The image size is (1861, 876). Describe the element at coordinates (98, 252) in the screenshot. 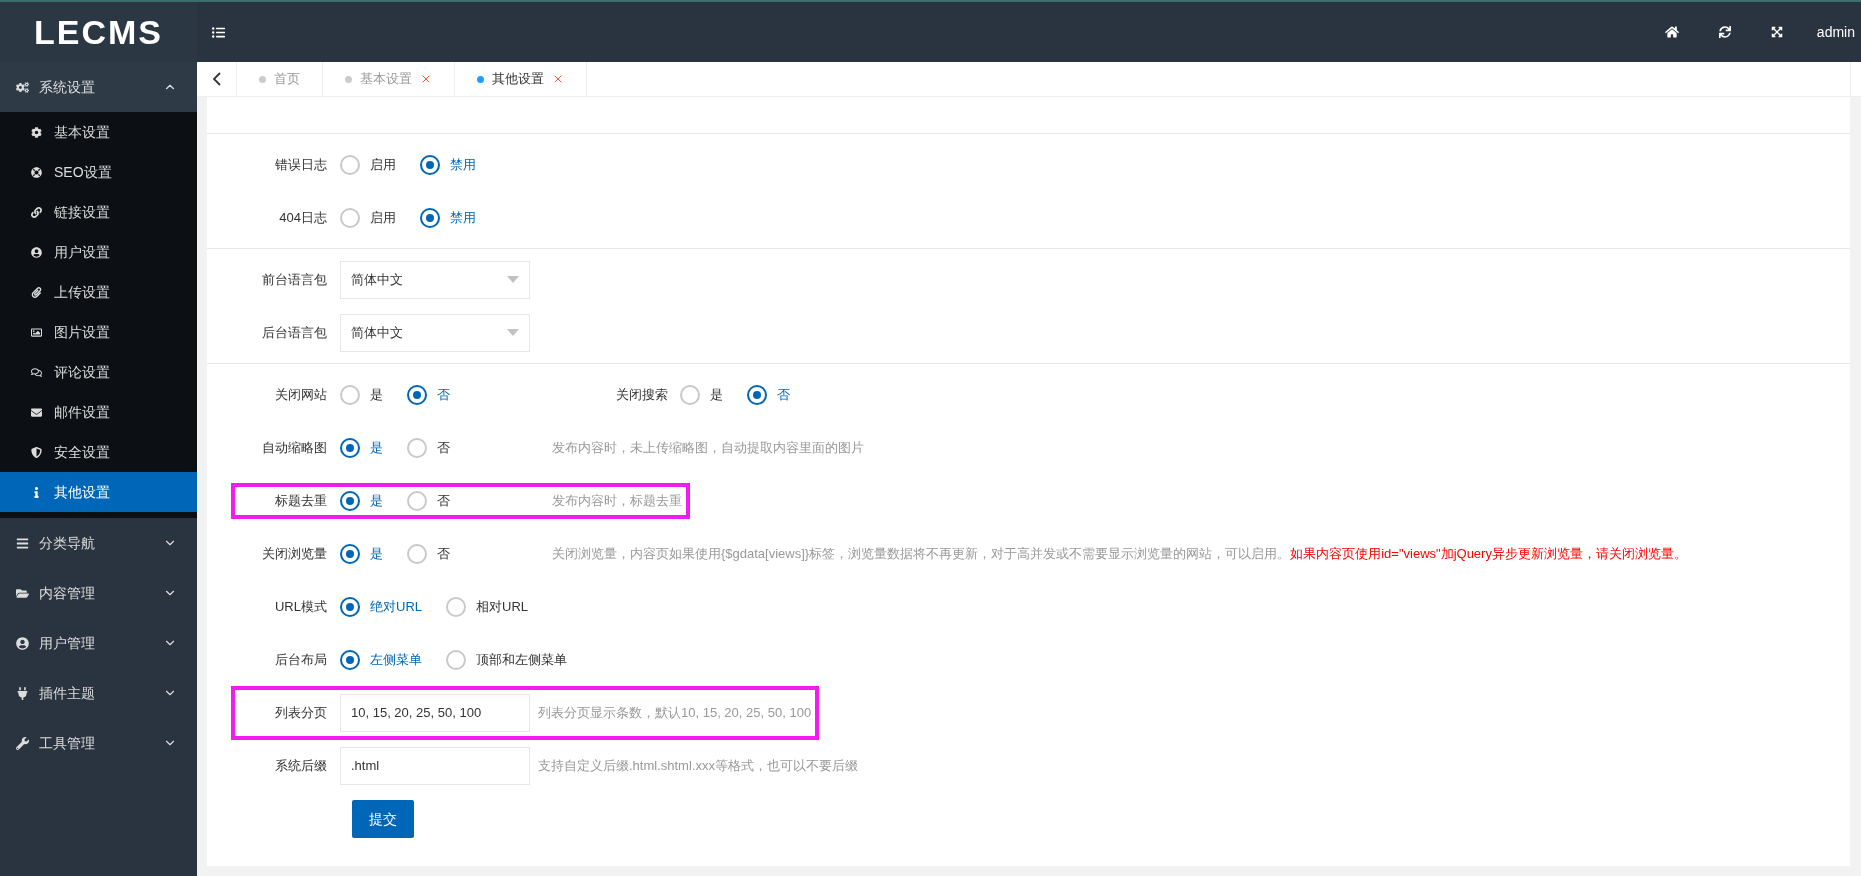

I see `sidebar-item: 用户设置` at that location.